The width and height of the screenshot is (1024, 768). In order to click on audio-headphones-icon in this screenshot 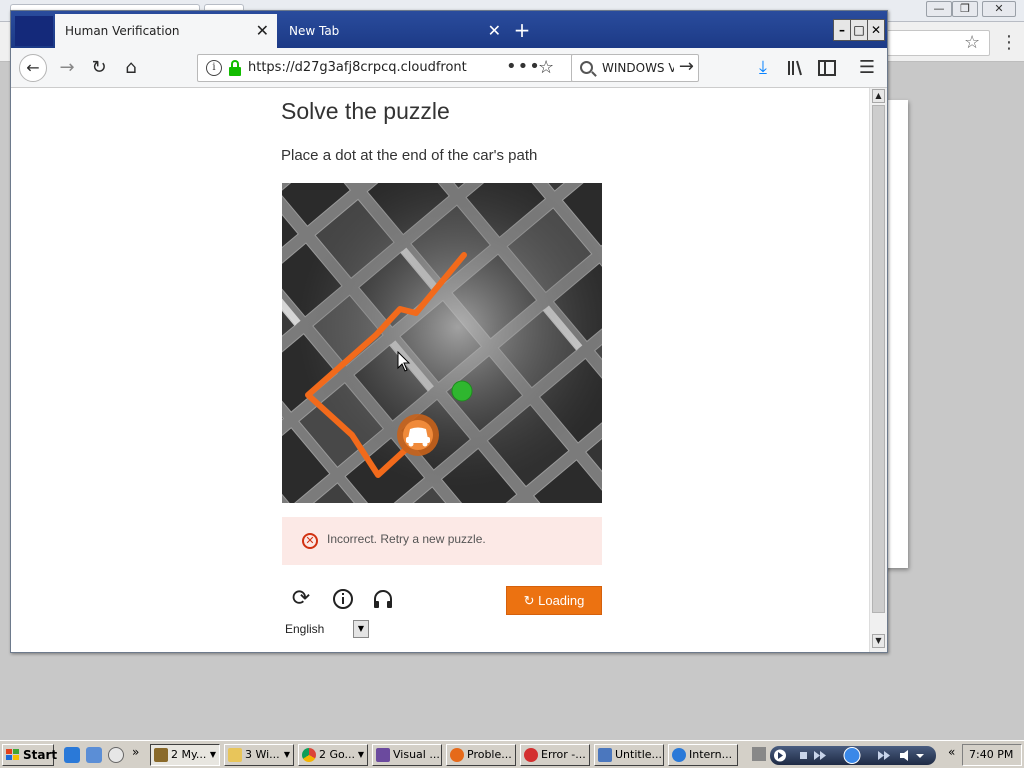, I will do `click(383, 599)`.